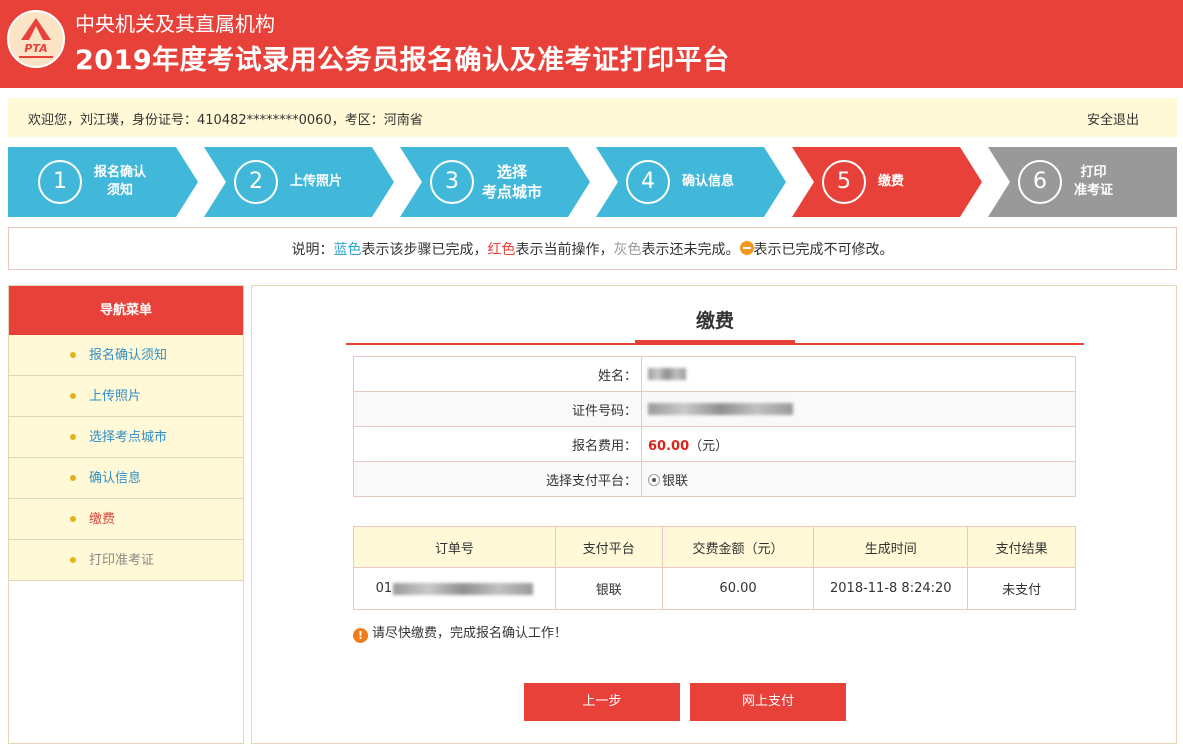 This screenshot has height=744, width=1183. Describe the element at coordinates (891, 547) in the screenshot. I see `col-created-time: 生成时间` at that location.